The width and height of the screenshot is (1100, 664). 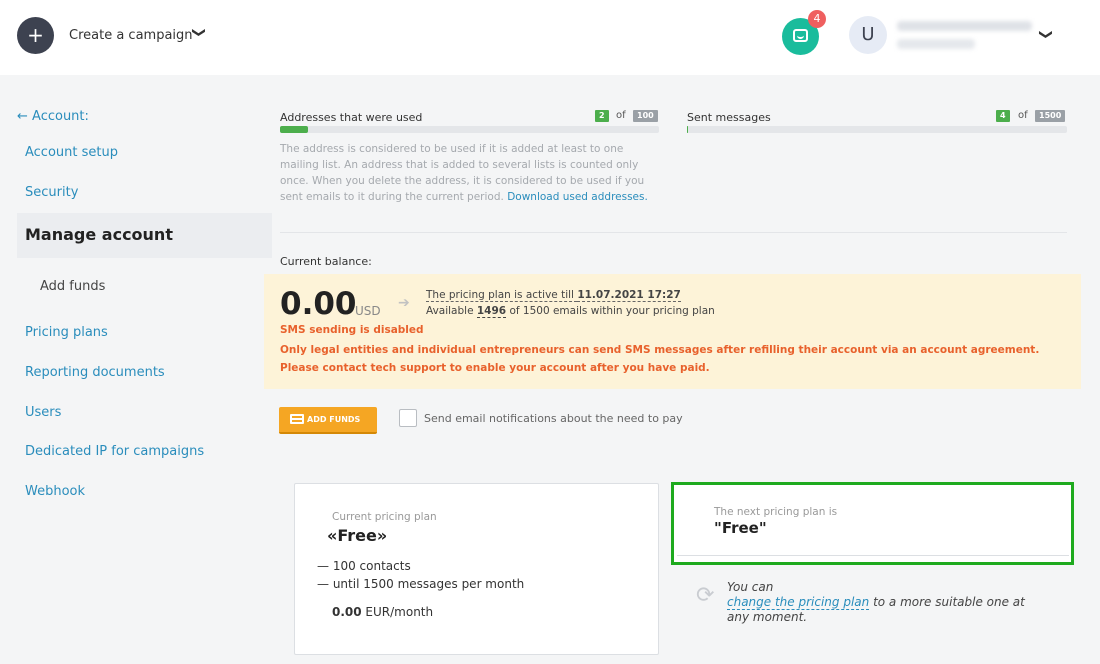 What do you see at coordinates (877, 129) in the screenshot?
I see `messages-progress-bar` at bounding box center [877, 129].